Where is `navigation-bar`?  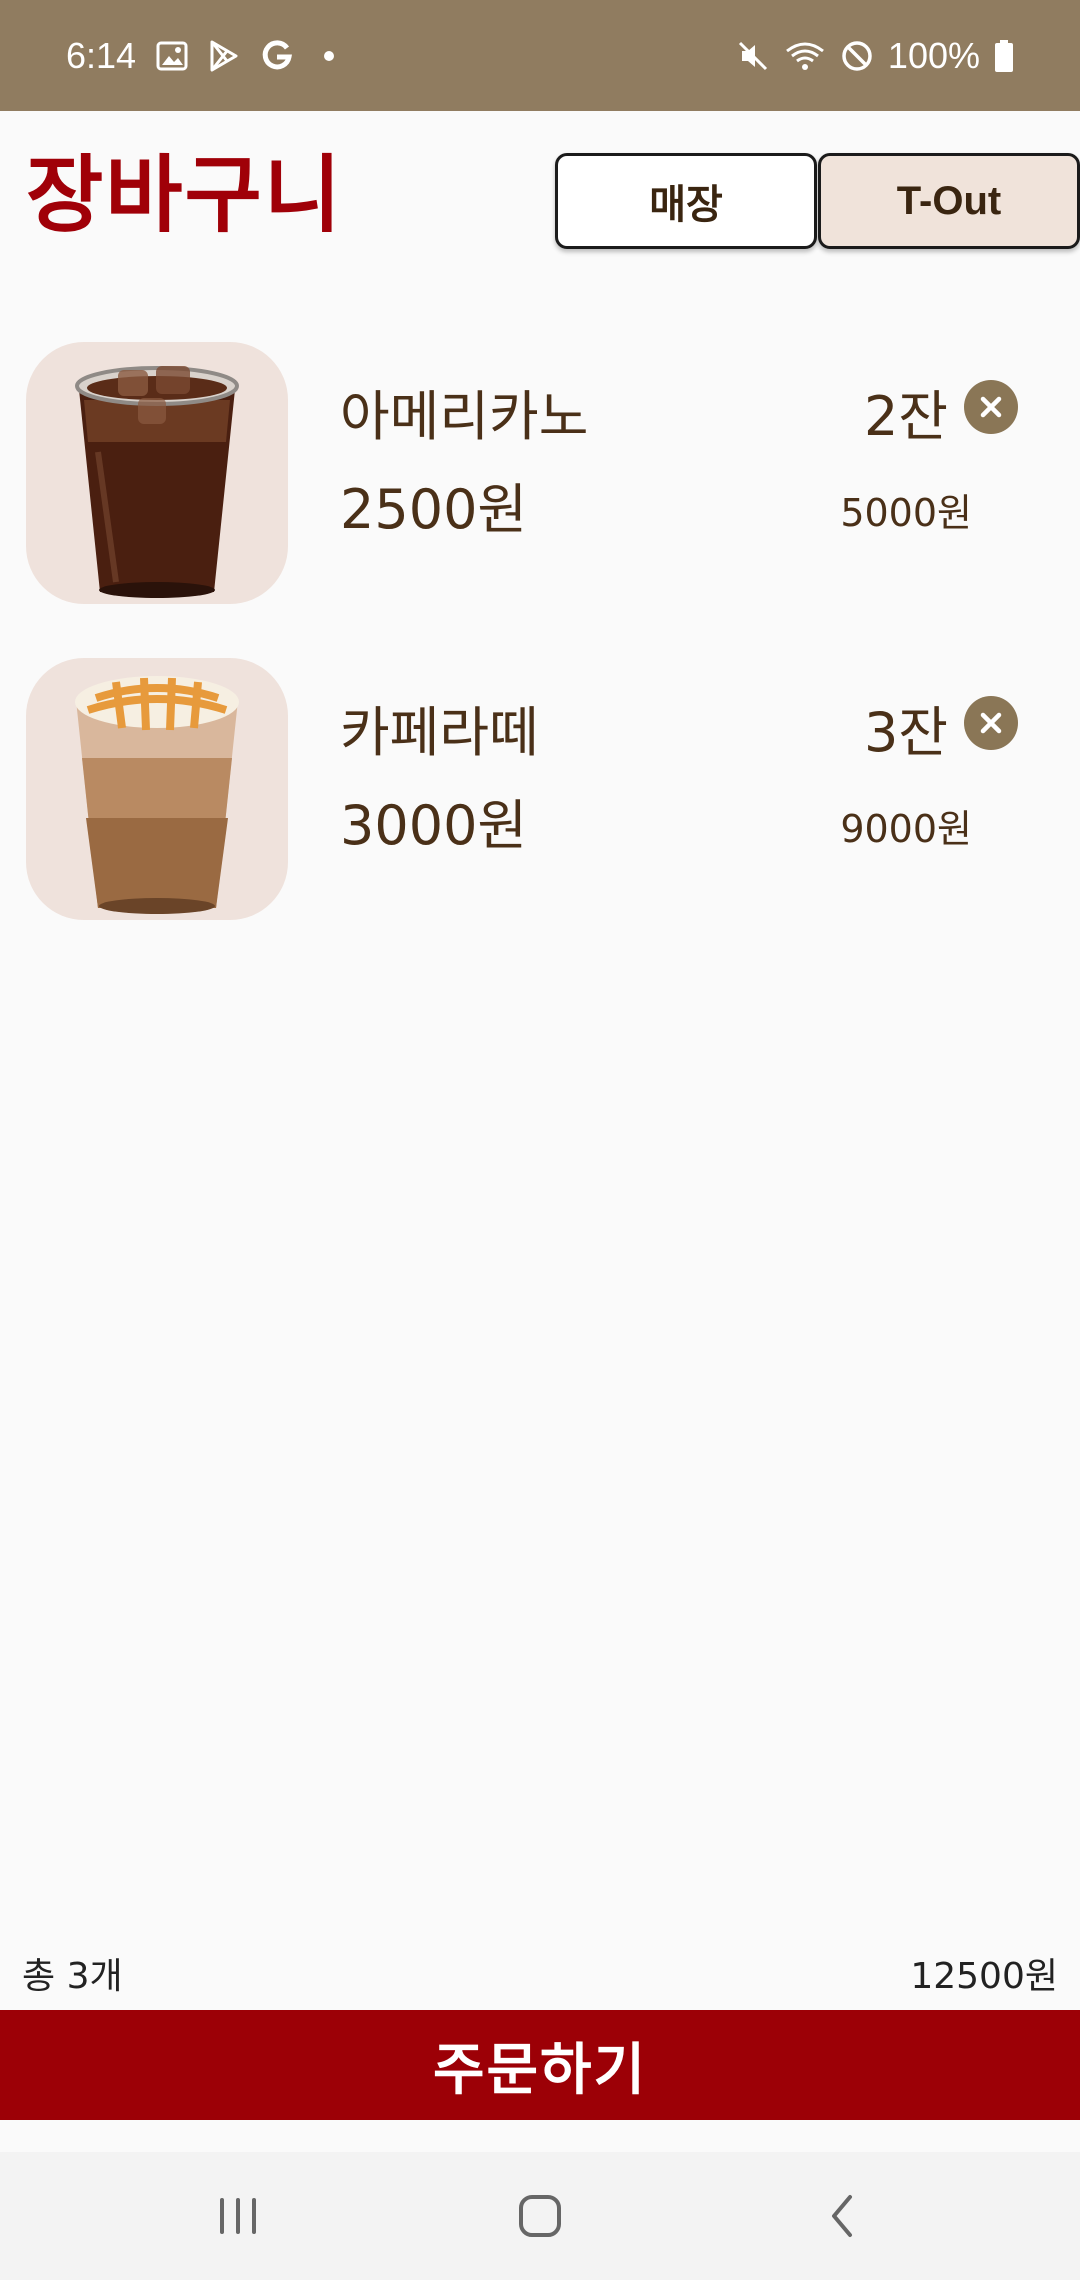
navigation-bar is located at coordinates (540, 2216).